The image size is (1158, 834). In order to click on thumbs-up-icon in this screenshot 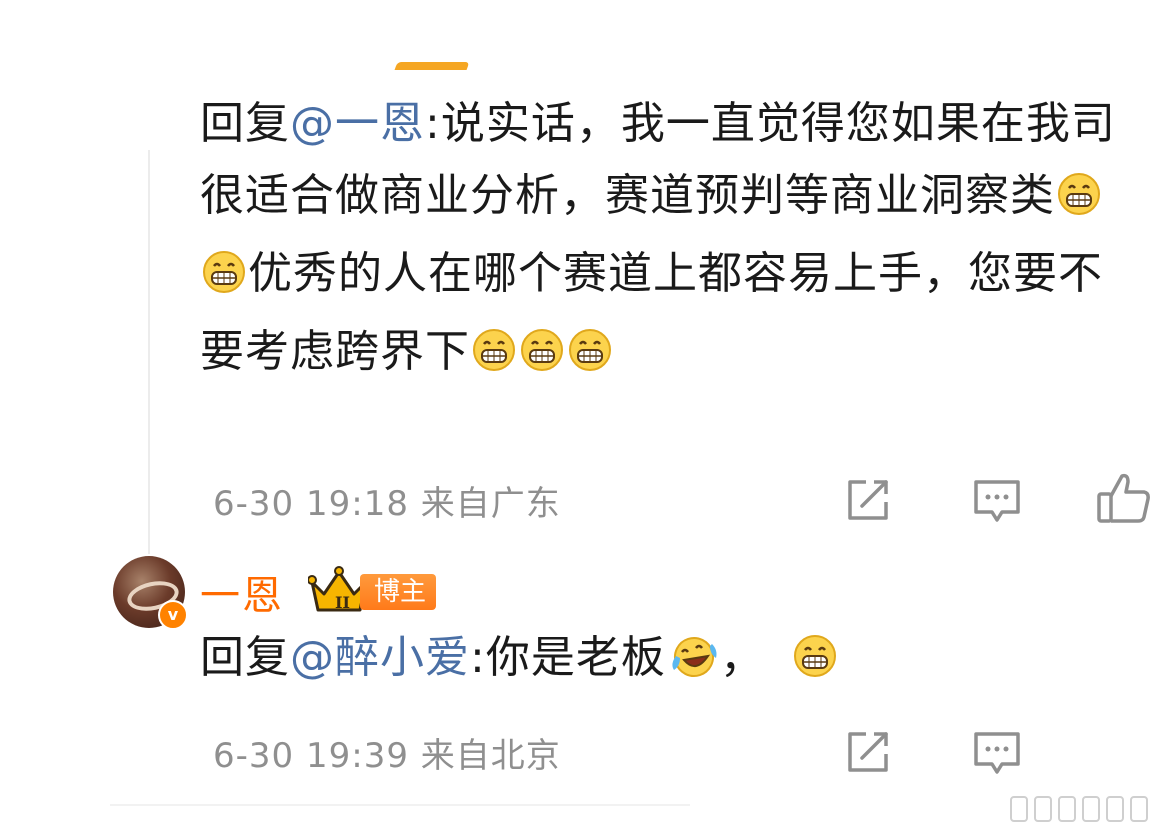, I will do `click(1124, 500)`.